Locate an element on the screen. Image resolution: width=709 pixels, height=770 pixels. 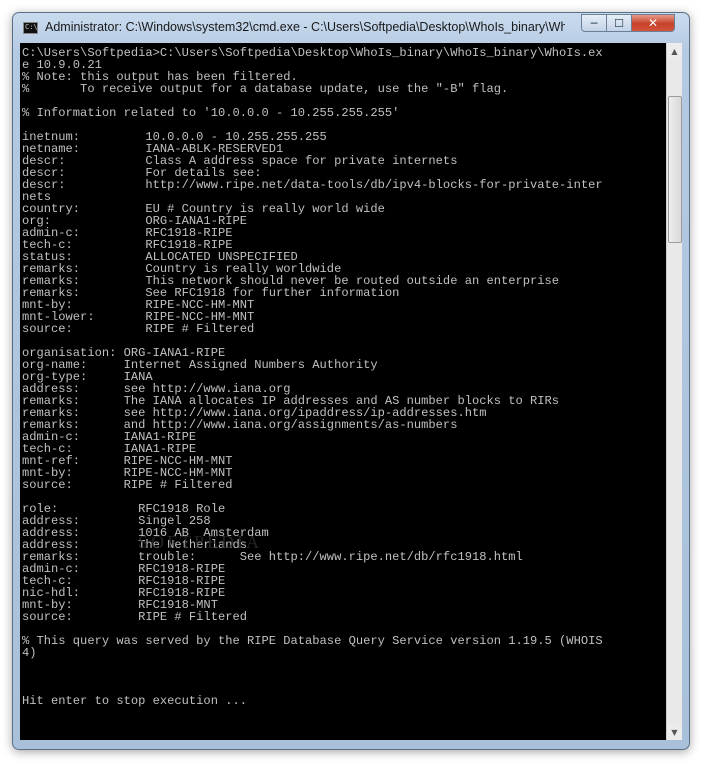
vertical-scrollbar: ▲ ▼ is located at coordinates (674, 391).